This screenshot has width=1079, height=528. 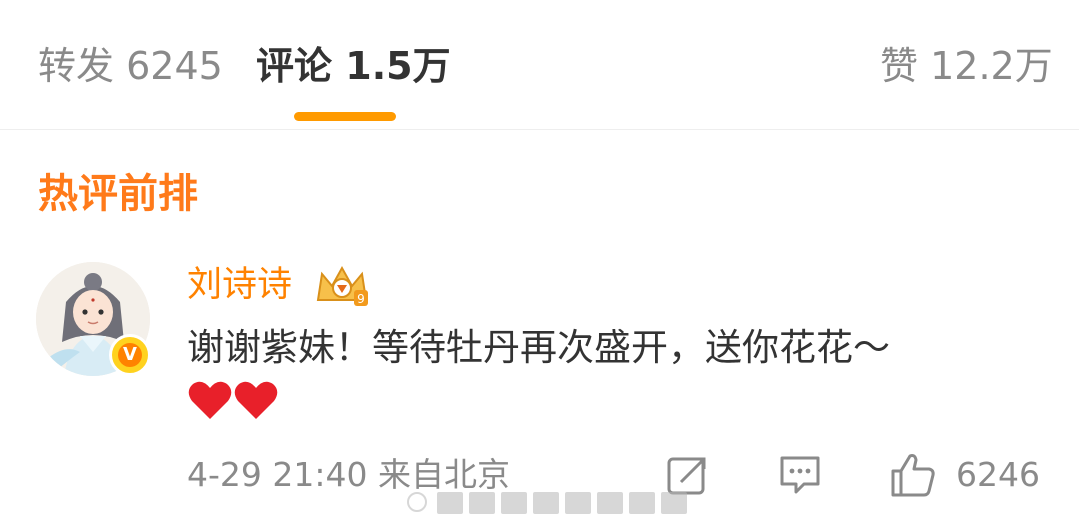 I want to click on tab-repost-label: 转发, so click(x=76, y=66).